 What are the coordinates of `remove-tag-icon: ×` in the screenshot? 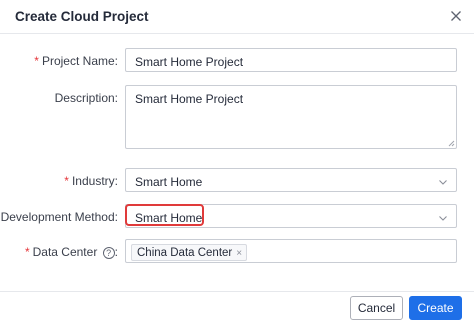 It's located at (239, 253).